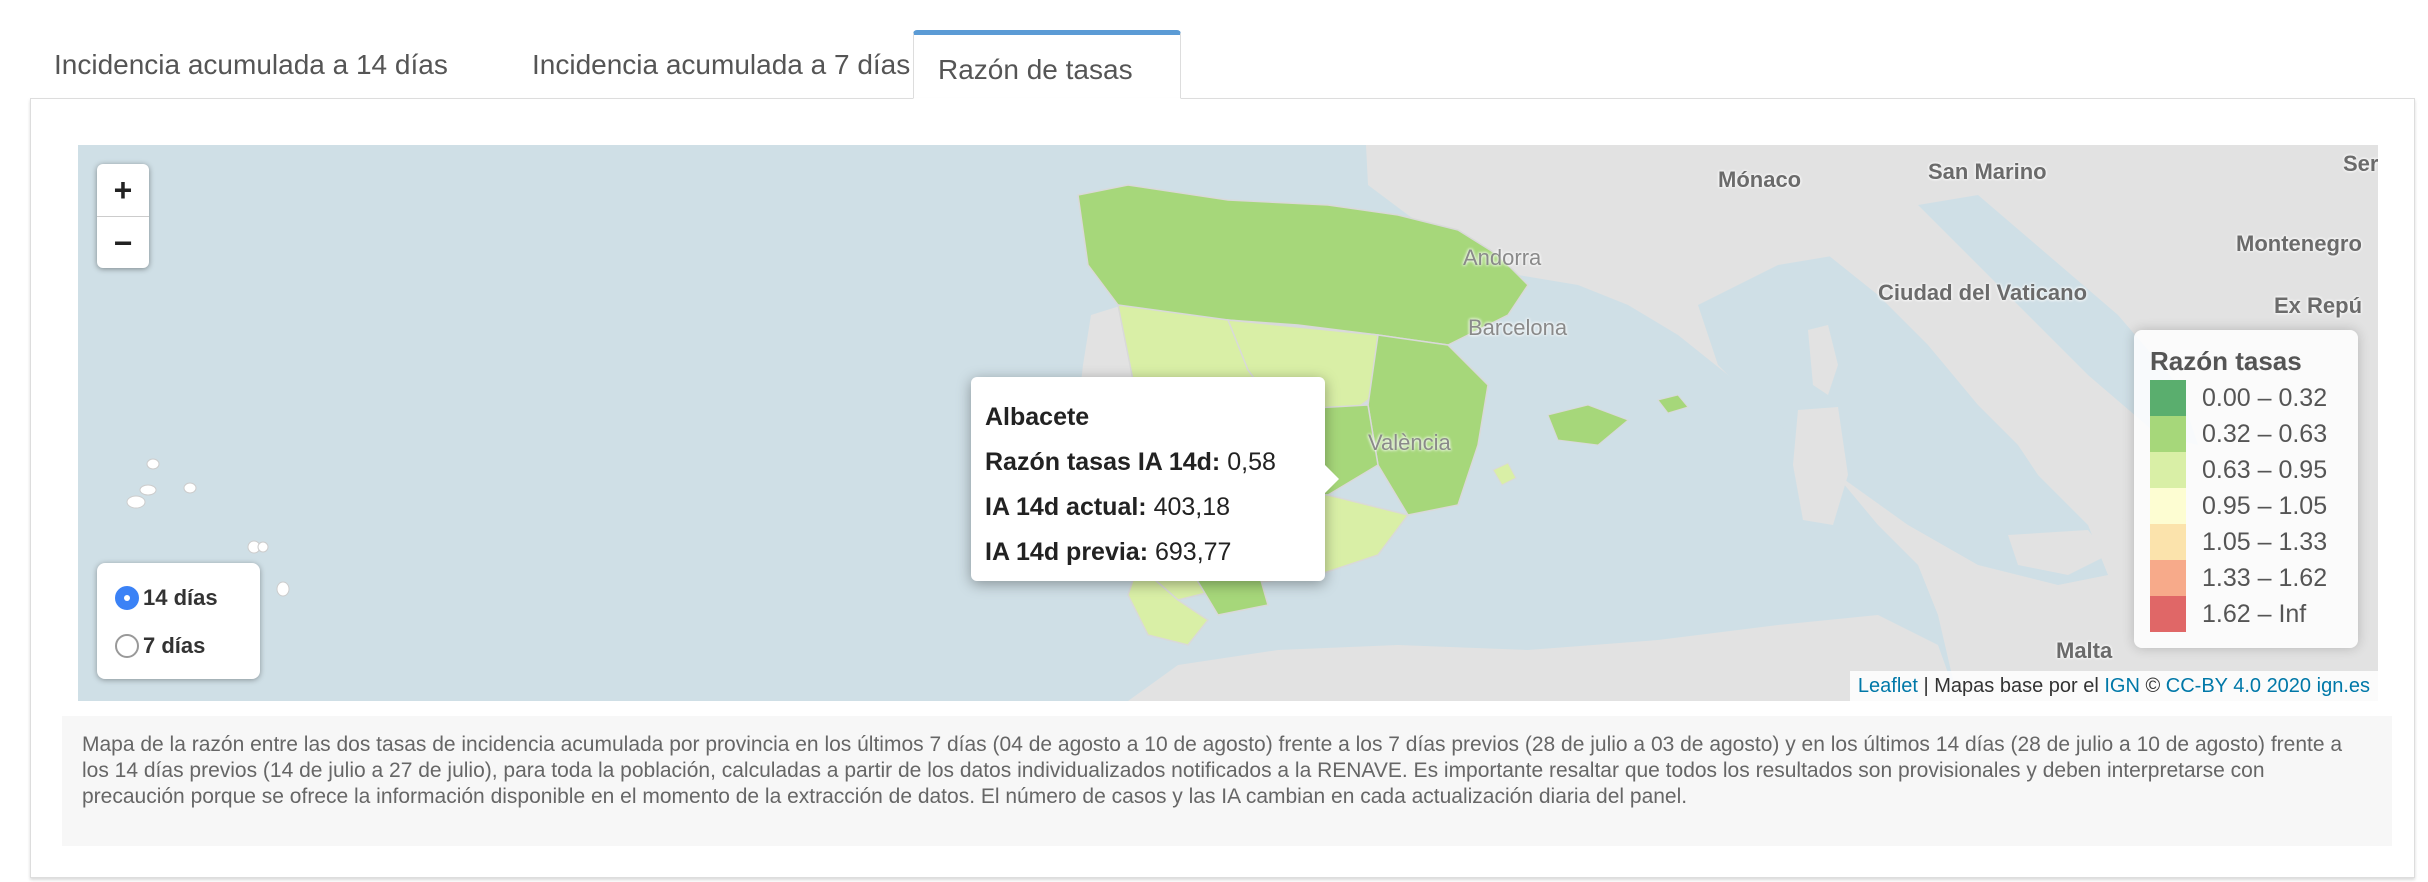 This screenshot has height=882, width=2428. What do you see at coordinates (127, 646) in the screenshot?
I see `radio-unselected-icon` at bounding box center [127, 646].